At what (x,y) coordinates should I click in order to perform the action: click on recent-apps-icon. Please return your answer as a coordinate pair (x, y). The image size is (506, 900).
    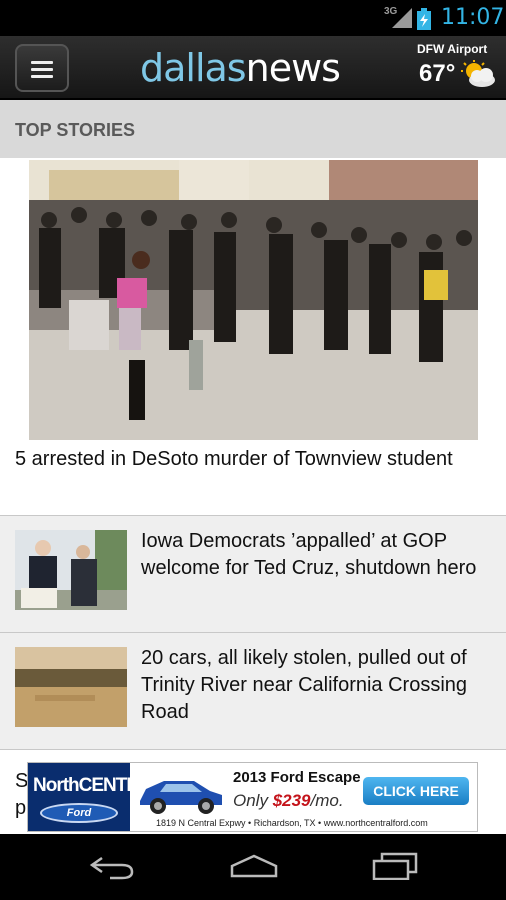
    Looking at the image, I should click on (395, 866).